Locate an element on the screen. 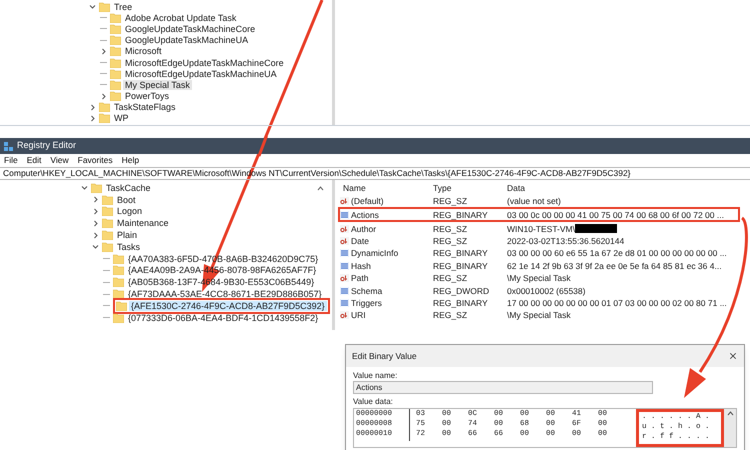 This screenshot has width=750, height=450. tree-item: {AF73DAAA-53AE-4CC8-8671-BE29D886B057} is located at coordinates (225, 294).